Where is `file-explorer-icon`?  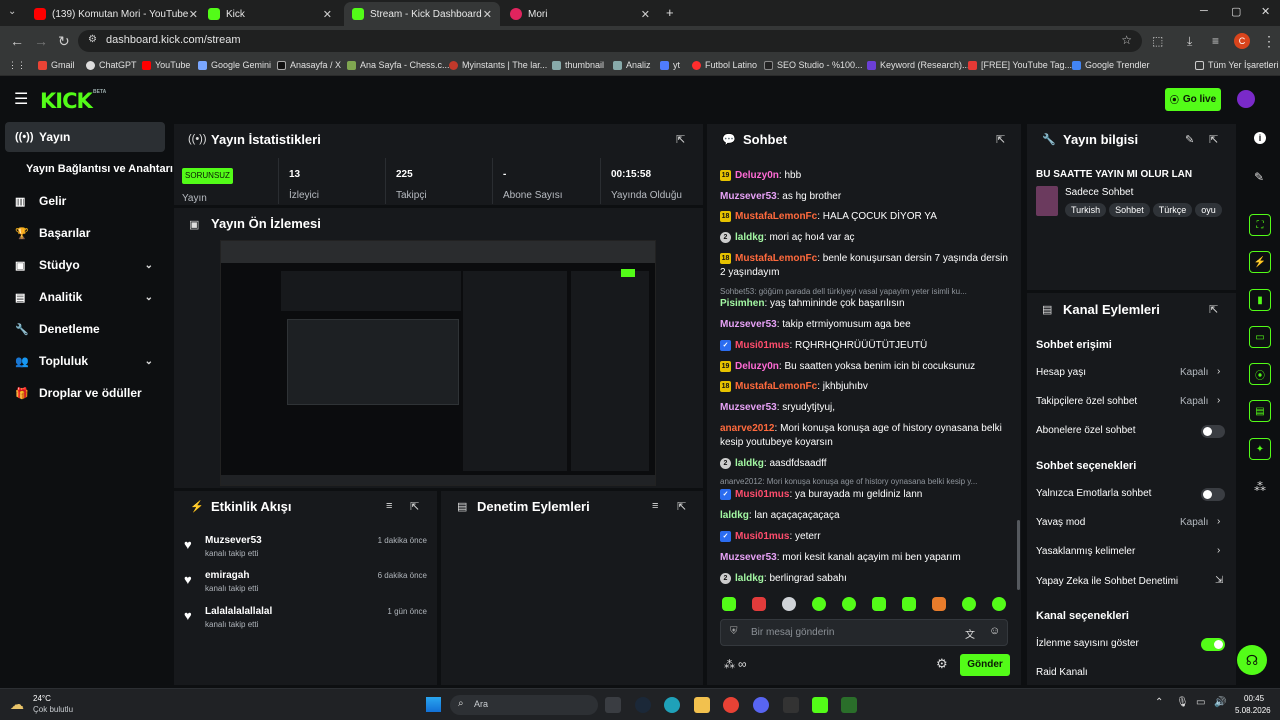
file-explorer-icon is located at coordinates (702, 705).